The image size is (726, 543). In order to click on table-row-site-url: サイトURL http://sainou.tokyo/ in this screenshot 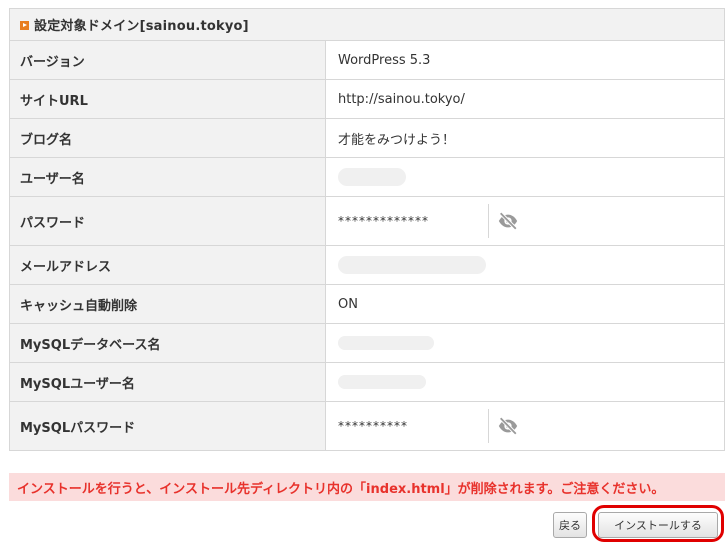, I will do `click(367, 99)`.